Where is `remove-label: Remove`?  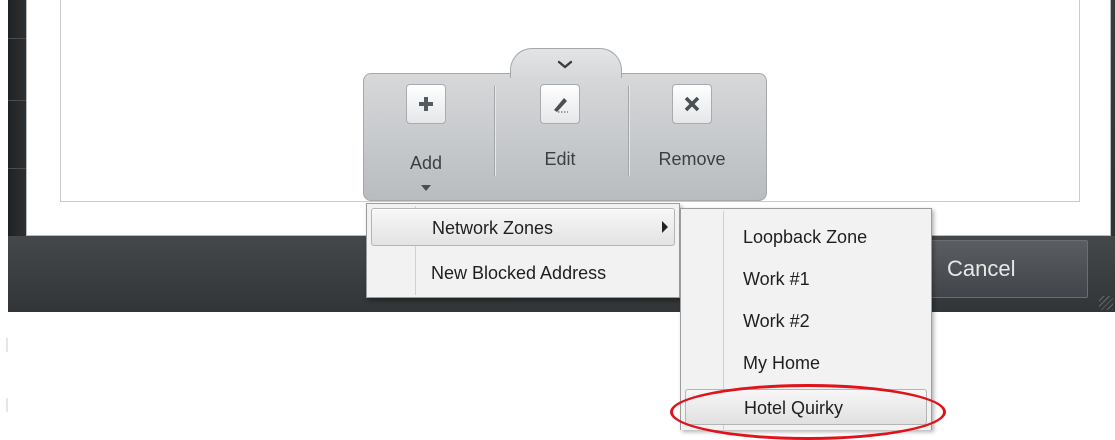 remove-label: Remove is located at coordinates (692, 159).